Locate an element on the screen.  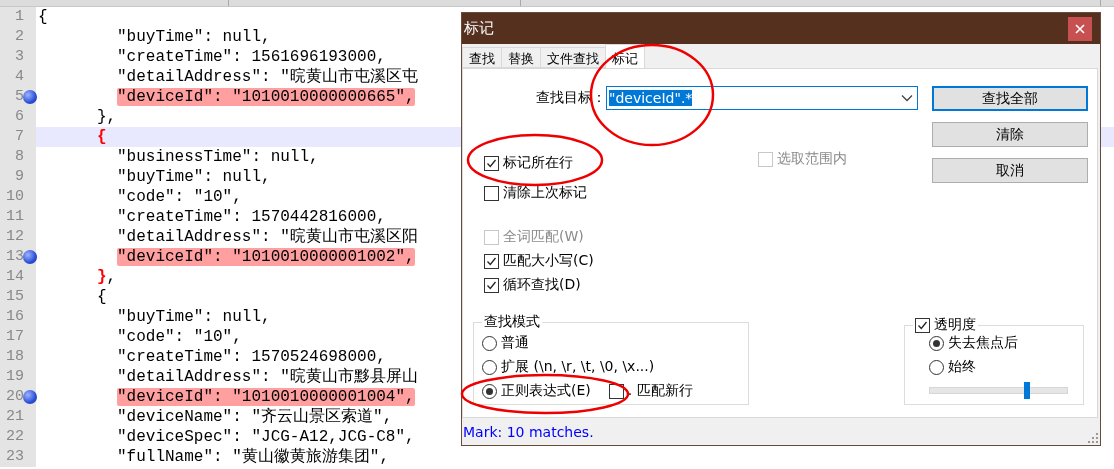
tab: 替换 is located at coordinates (521, 57).